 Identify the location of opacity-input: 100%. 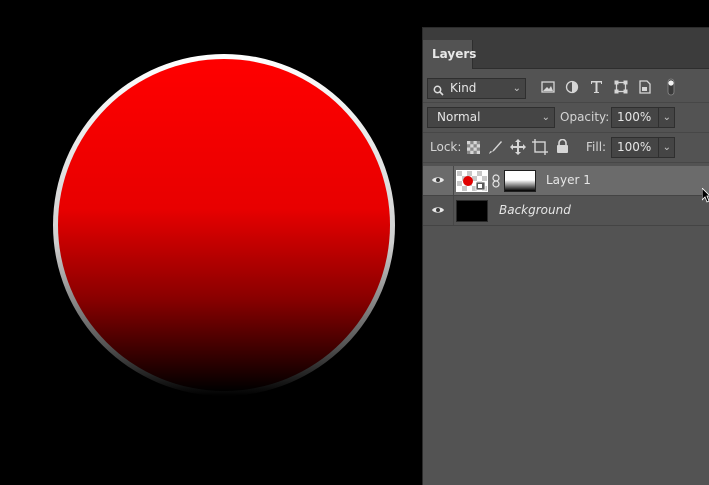
(635, 117).